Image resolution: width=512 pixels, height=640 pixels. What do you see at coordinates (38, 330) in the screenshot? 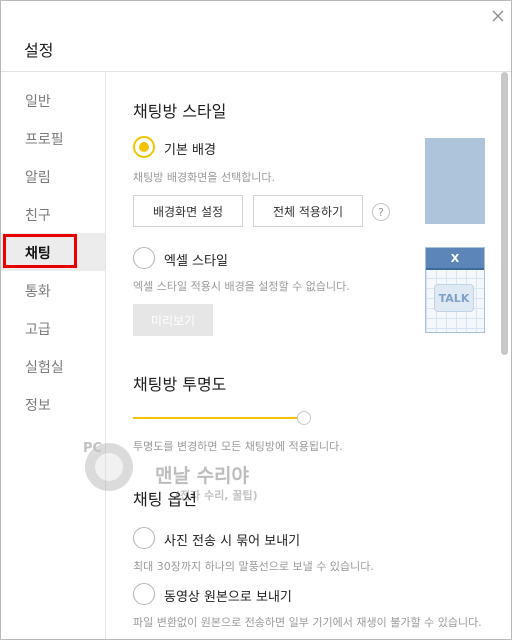
I see `sidebar-item-label: 고급` at bounding box center [38, 330].